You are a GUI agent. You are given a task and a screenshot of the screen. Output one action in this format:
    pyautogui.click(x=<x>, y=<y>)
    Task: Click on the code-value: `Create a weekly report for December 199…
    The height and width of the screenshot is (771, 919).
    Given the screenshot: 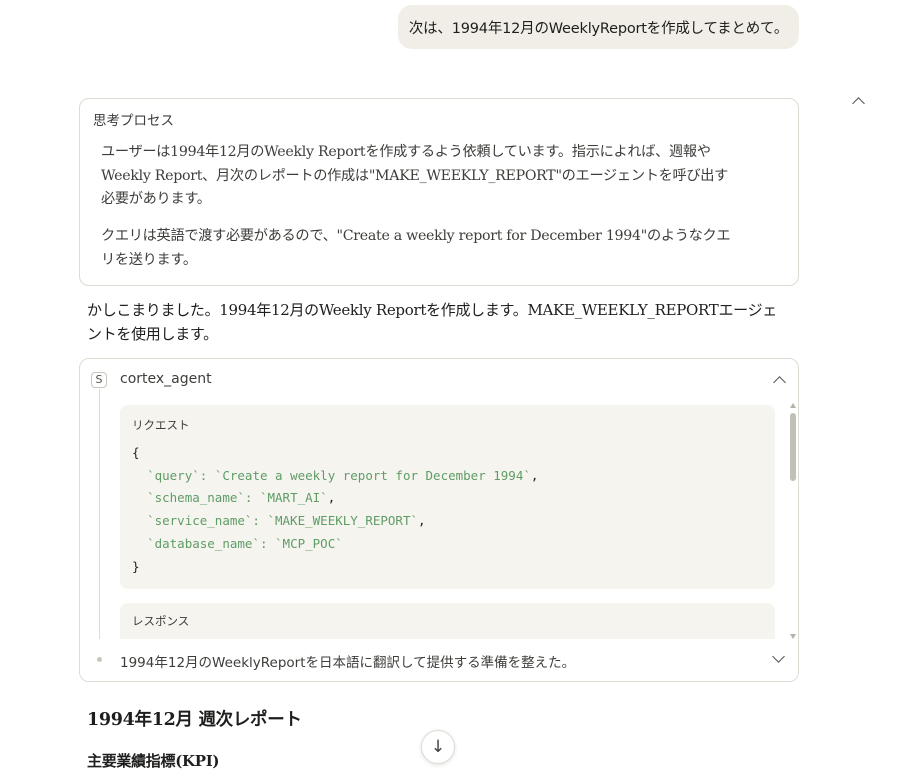 What is the action you would take?
    pyautogui.click(x=372, y=475)
    